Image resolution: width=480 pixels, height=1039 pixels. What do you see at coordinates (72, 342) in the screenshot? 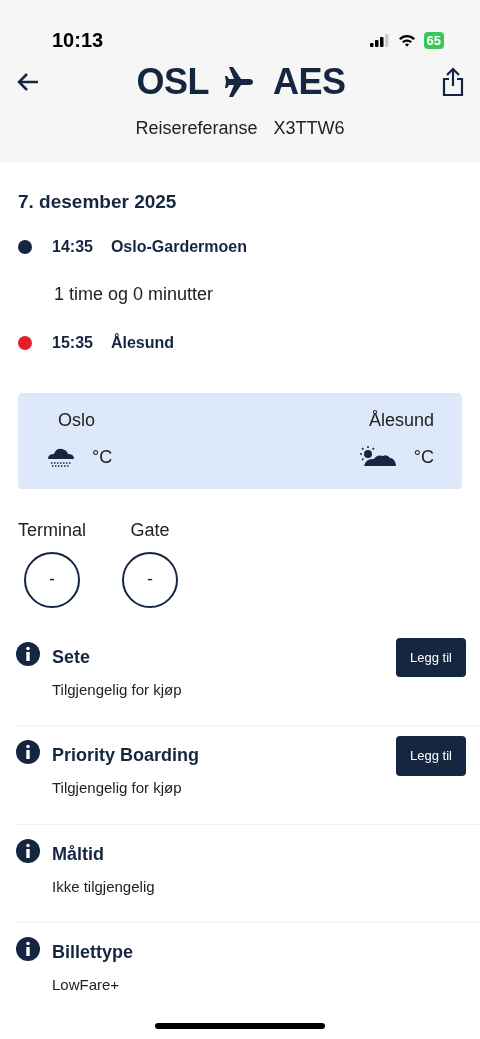
I see `stop-time: 15:35` at bounding box center [72, 342].